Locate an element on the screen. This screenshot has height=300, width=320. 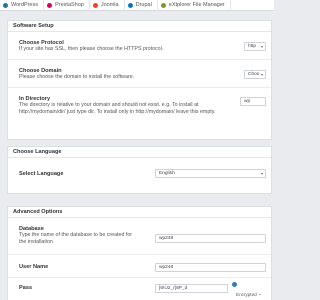
language-value: English is located at coordinates (167, 173).